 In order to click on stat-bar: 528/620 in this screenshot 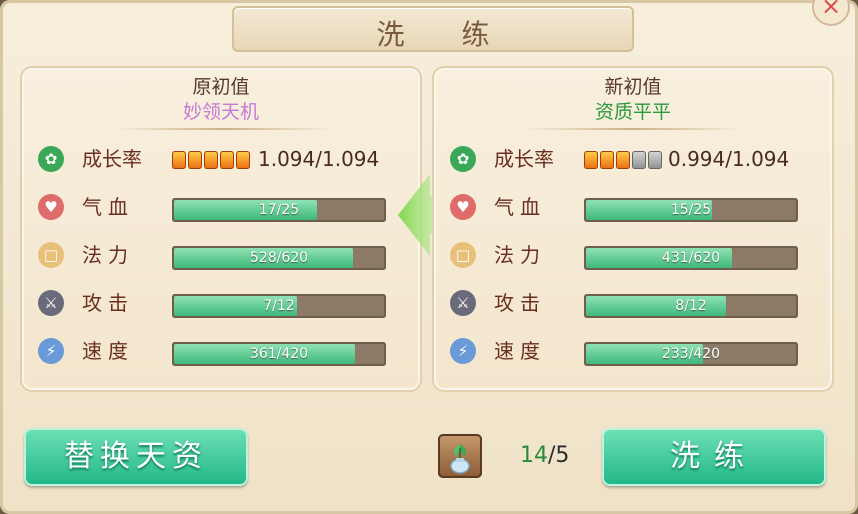, I will do `click(279, 258)`.